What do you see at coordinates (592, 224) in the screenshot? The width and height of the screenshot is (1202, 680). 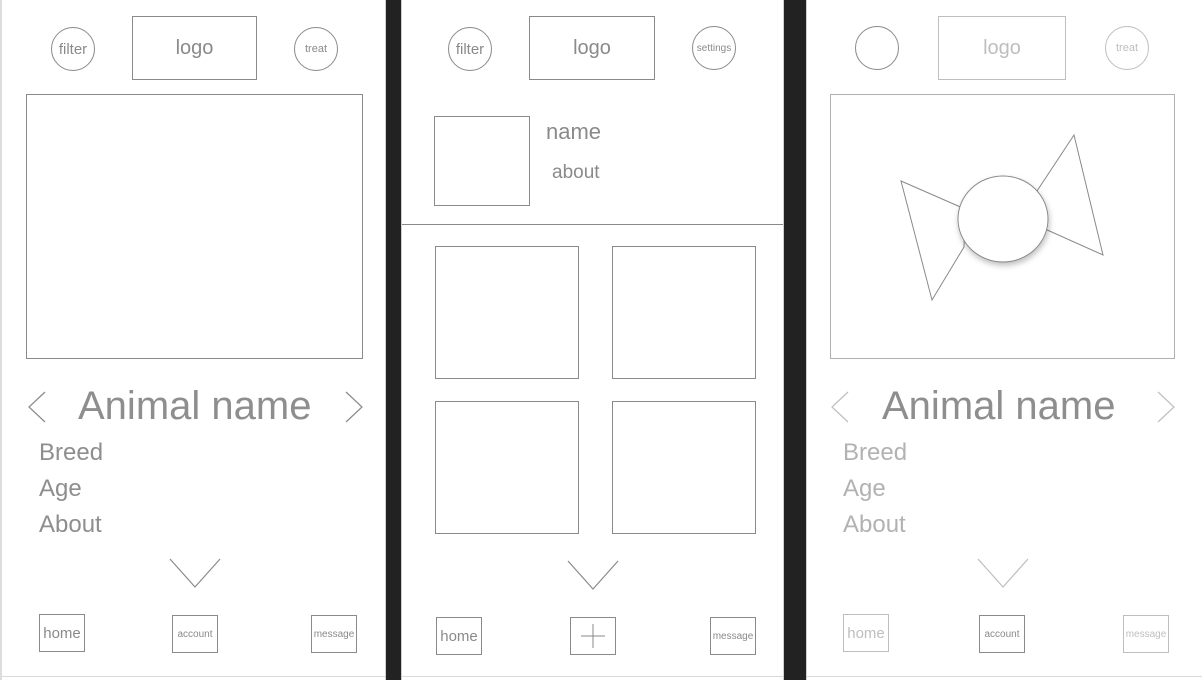 I see `divider` at bounding box center [592, 224].